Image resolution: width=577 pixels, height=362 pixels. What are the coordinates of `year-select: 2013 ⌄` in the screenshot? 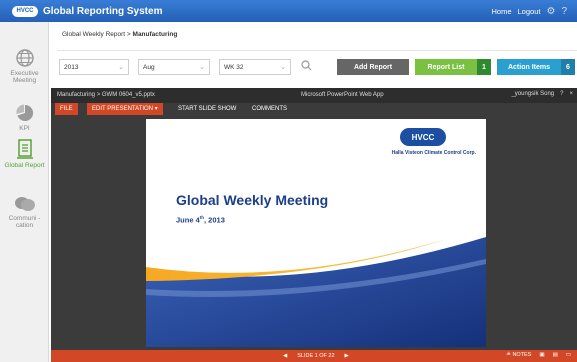 It's located at (94, 67).